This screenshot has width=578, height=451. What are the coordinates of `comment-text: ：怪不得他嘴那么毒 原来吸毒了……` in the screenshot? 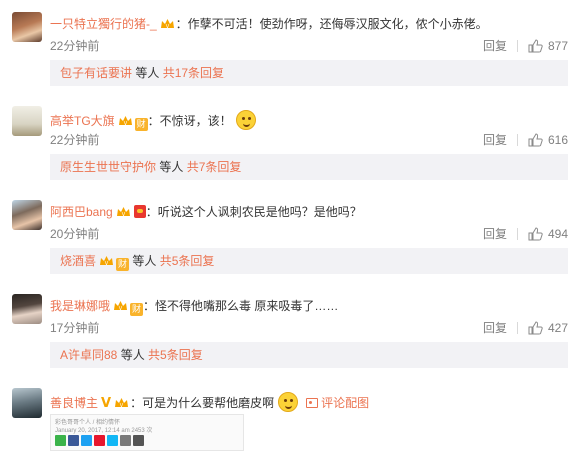 It's located at (241, 306).